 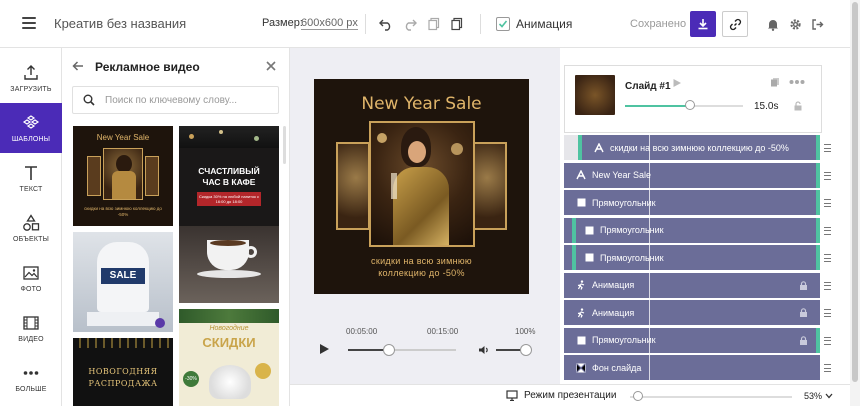 I want to click on progress-knob, so click(x=389, y=350).